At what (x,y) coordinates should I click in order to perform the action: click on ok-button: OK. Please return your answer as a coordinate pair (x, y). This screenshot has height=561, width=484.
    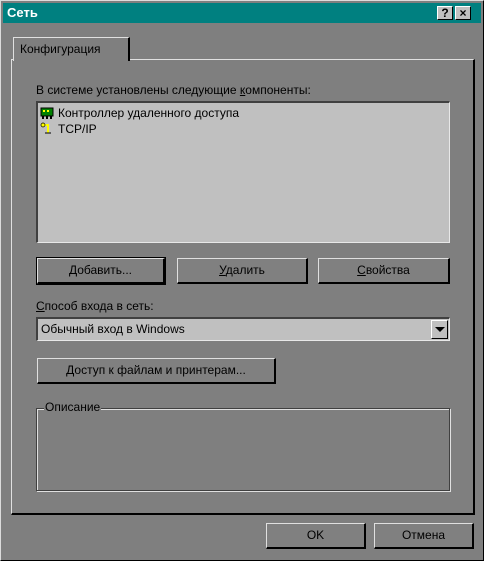
    Looking at the image, I should click on (316, 536).